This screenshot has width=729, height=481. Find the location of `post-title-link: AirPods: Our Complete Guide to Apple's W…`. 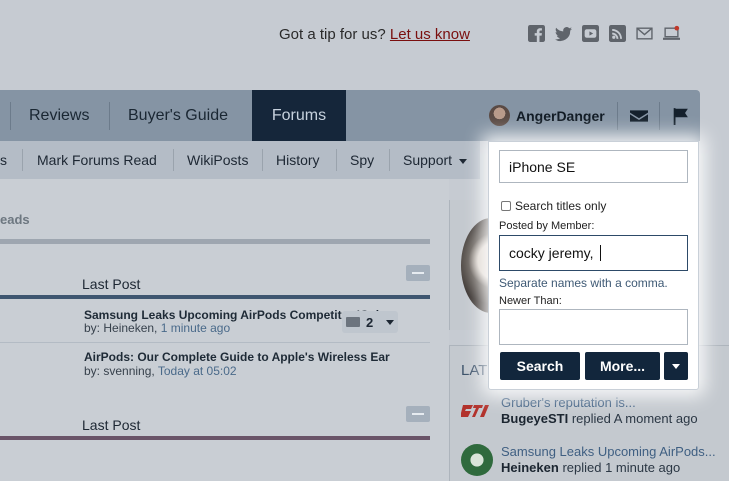

post-title-link: AirPods: Our Complete Guide to Apple's W… is located at coordinates (254, 357).